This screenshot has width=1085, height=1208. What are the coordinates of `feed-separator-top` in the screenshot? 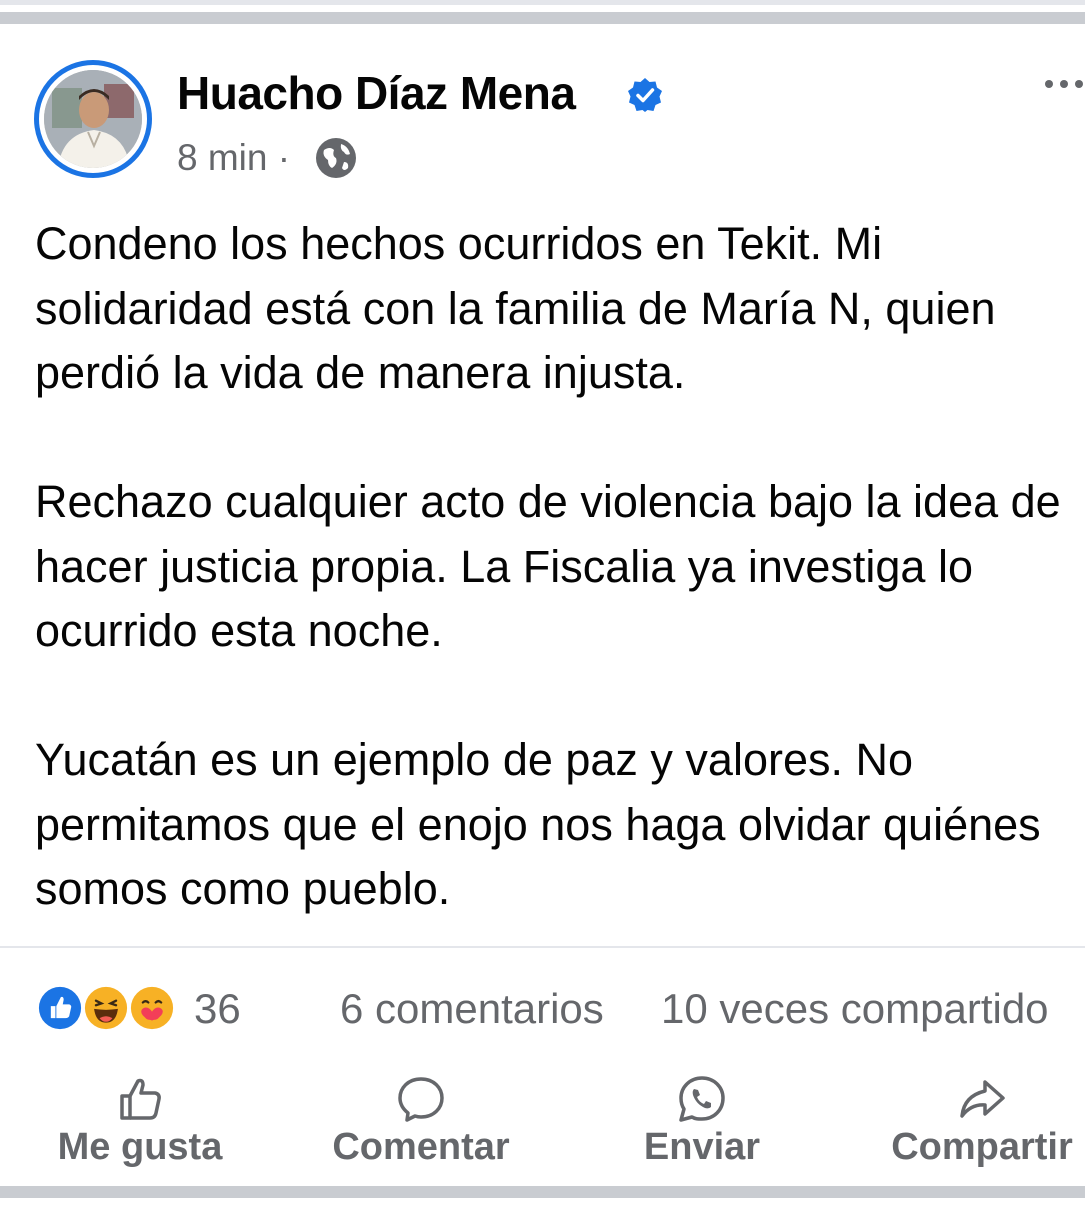 It's located at (542, 18).